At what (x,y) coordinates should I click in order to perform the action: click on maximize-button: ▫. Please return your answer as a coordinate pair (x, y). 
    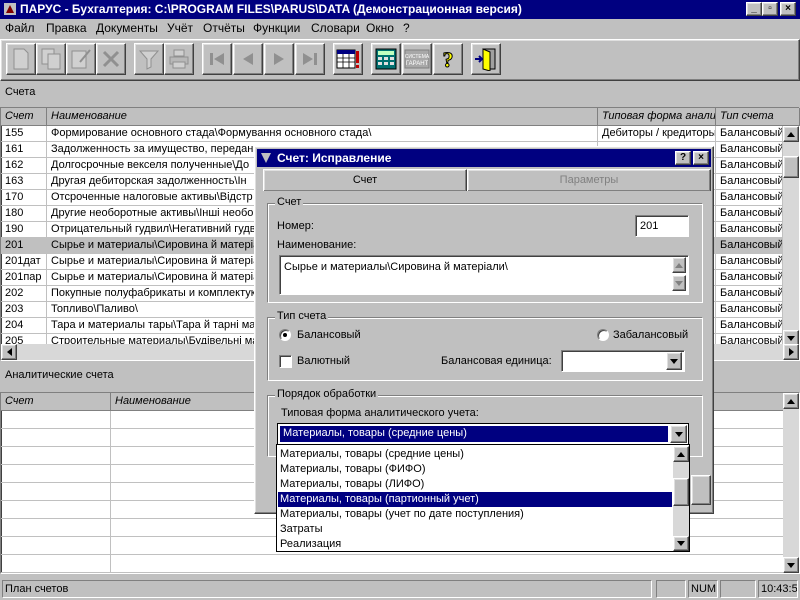
    Looking at the image, I should click on (770, 9).